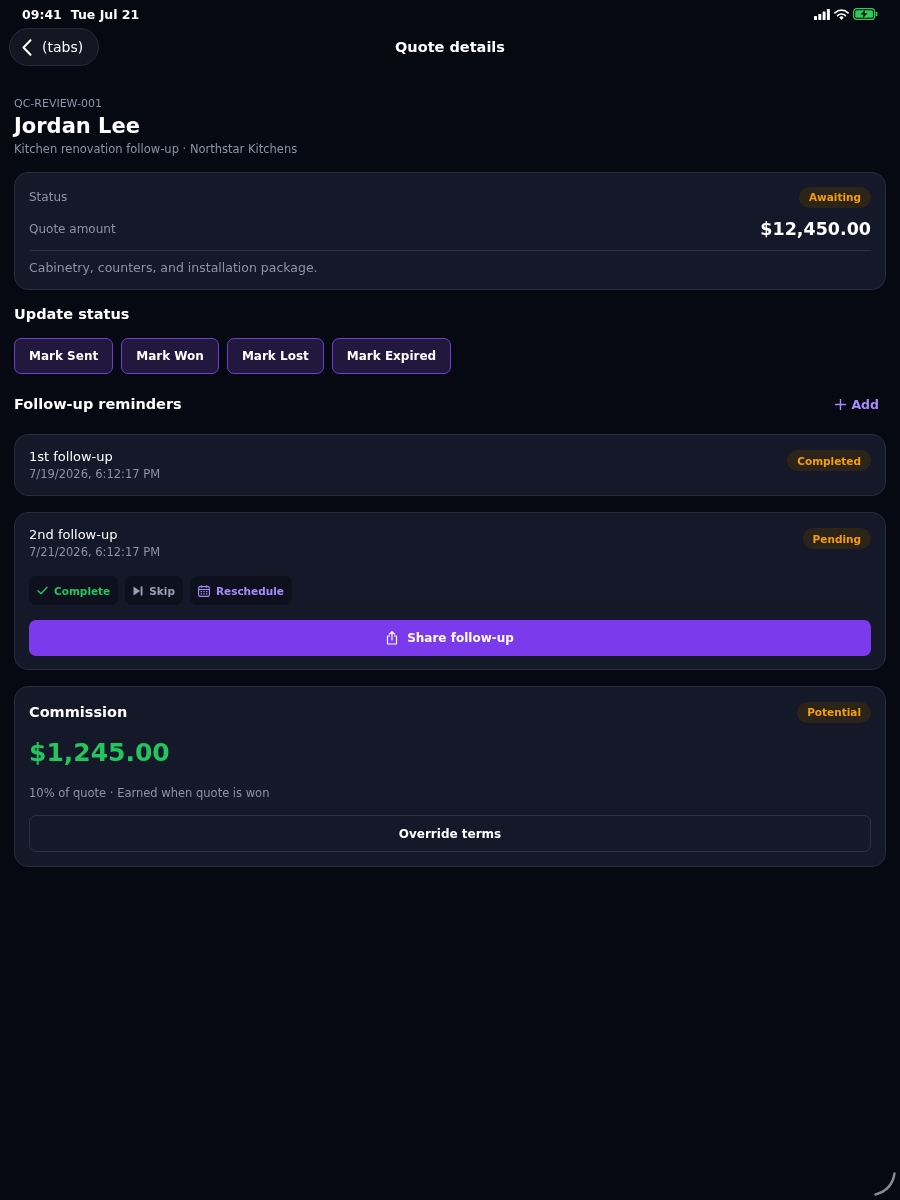  I want to click on wifi-icon, so click(841, 14).